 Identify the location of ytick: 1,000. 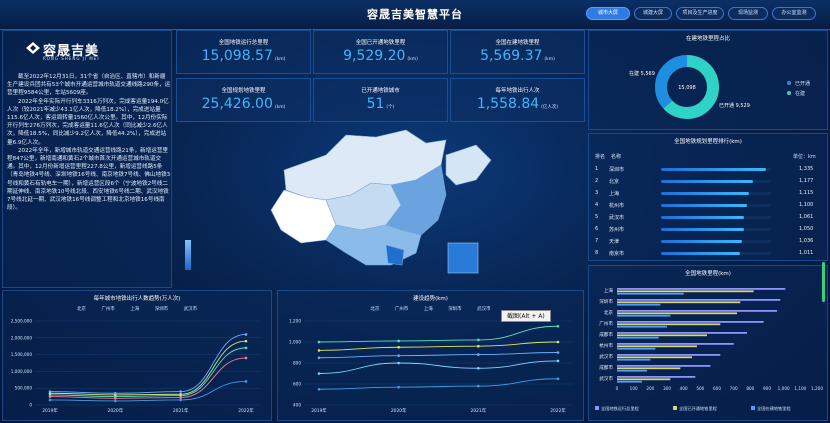
(295, 342).